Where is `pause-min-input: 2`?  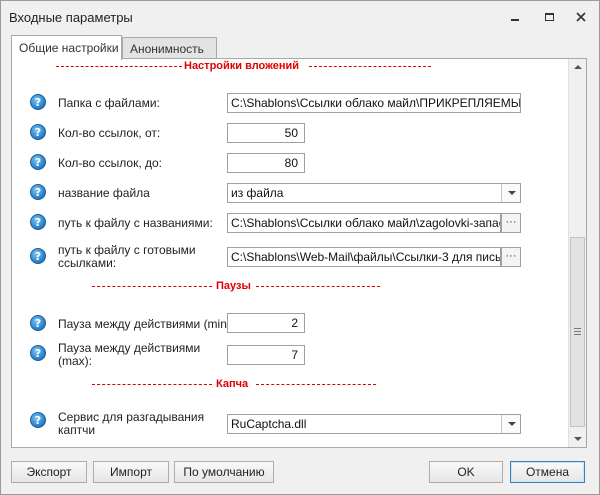 pause-min-input: 2 is located at coordinates (266, 323).